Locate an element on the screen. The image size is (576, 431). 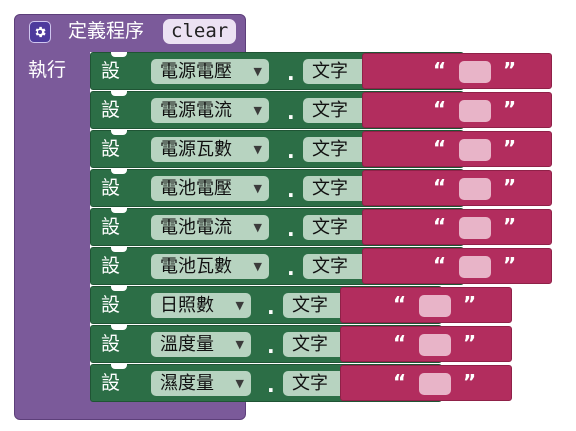
component-name: 溫度量 is located at coordinates (187, 344).